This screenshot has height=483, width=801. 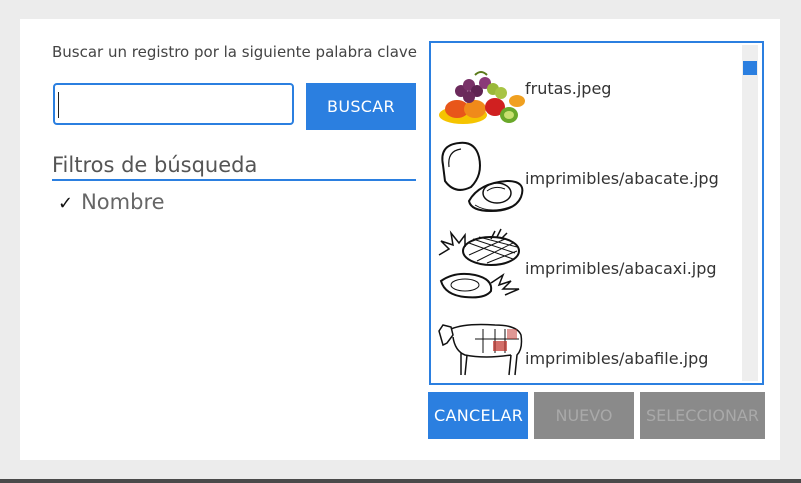 What do you see at coordinates (234, 167) in the screenshot?
I see `filters-title: Filtros de búsqueda` at bounding box center [234, 167].